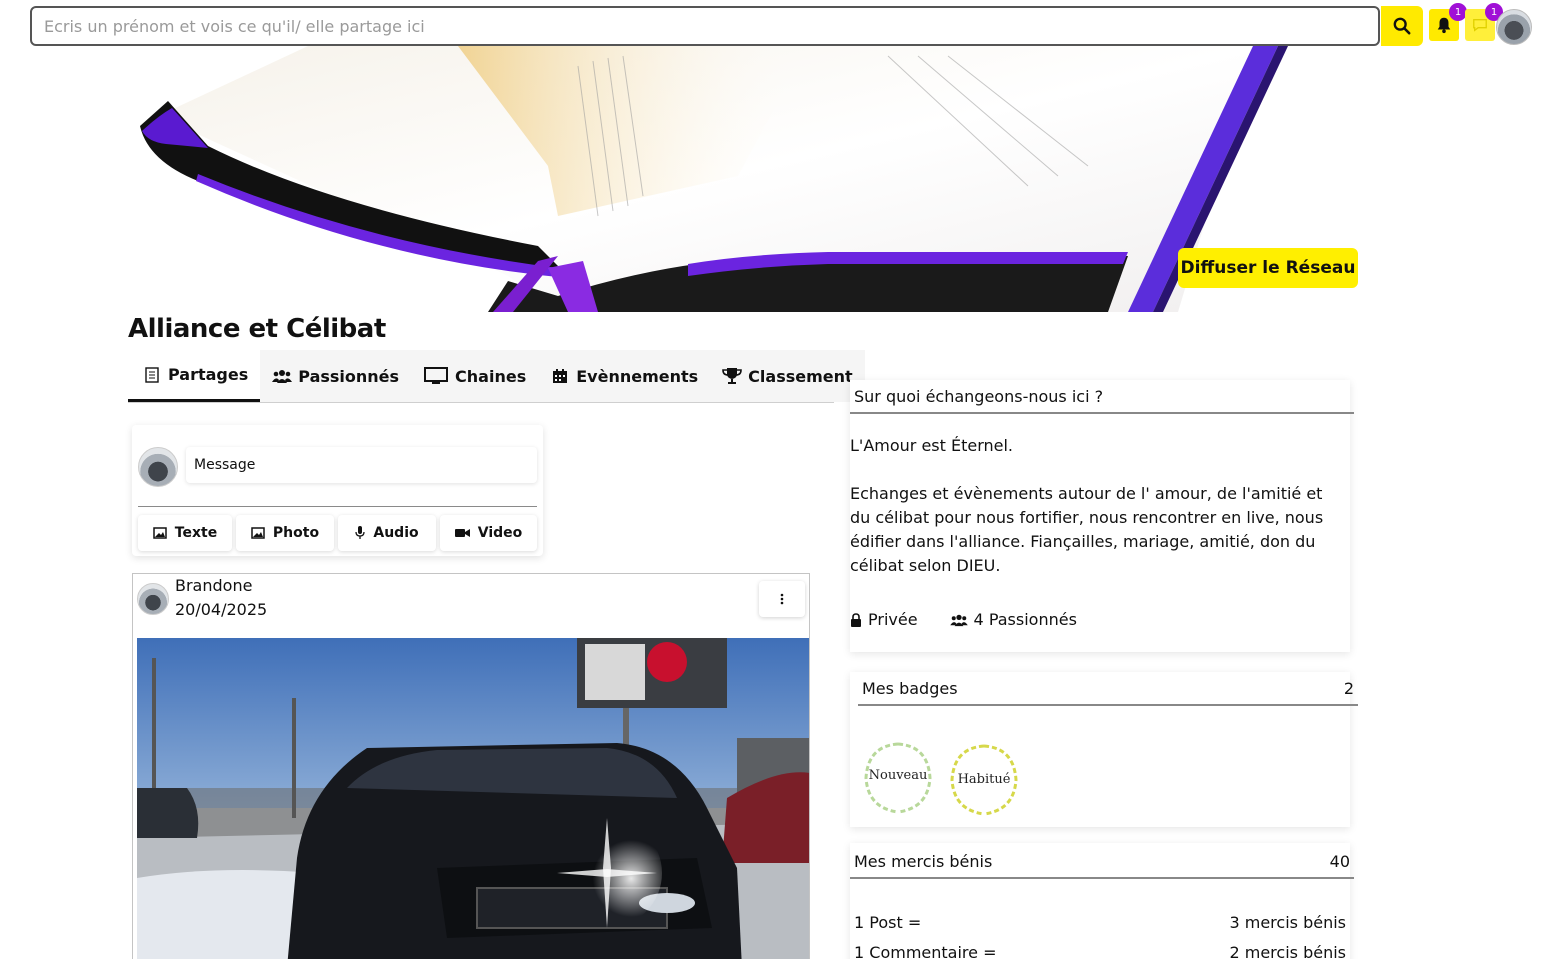  I want to click on post-date: 20/04/2025, so click(221, 609).